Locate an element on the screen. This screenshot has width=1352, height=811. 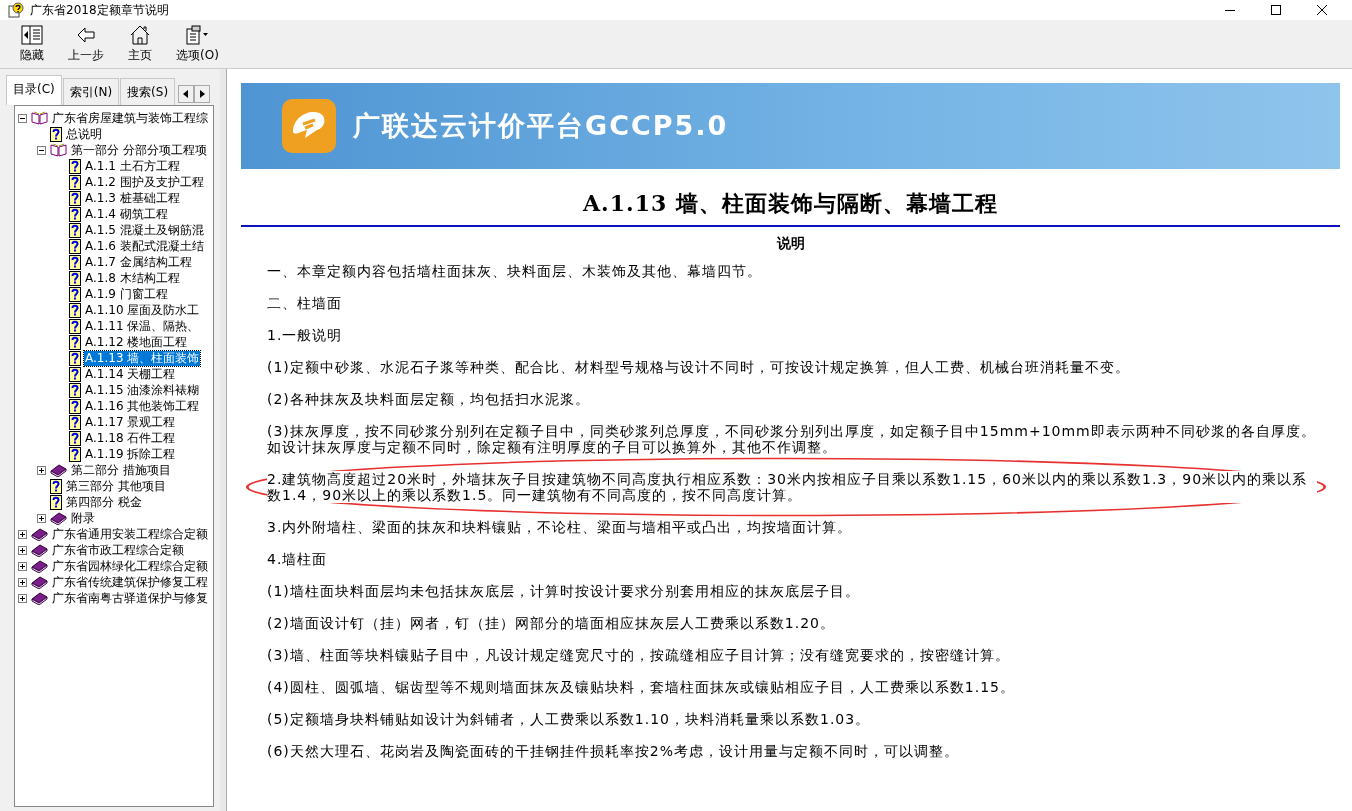
tree-item: A.1.9 门窗工程 is located at coordinates (126, 294).